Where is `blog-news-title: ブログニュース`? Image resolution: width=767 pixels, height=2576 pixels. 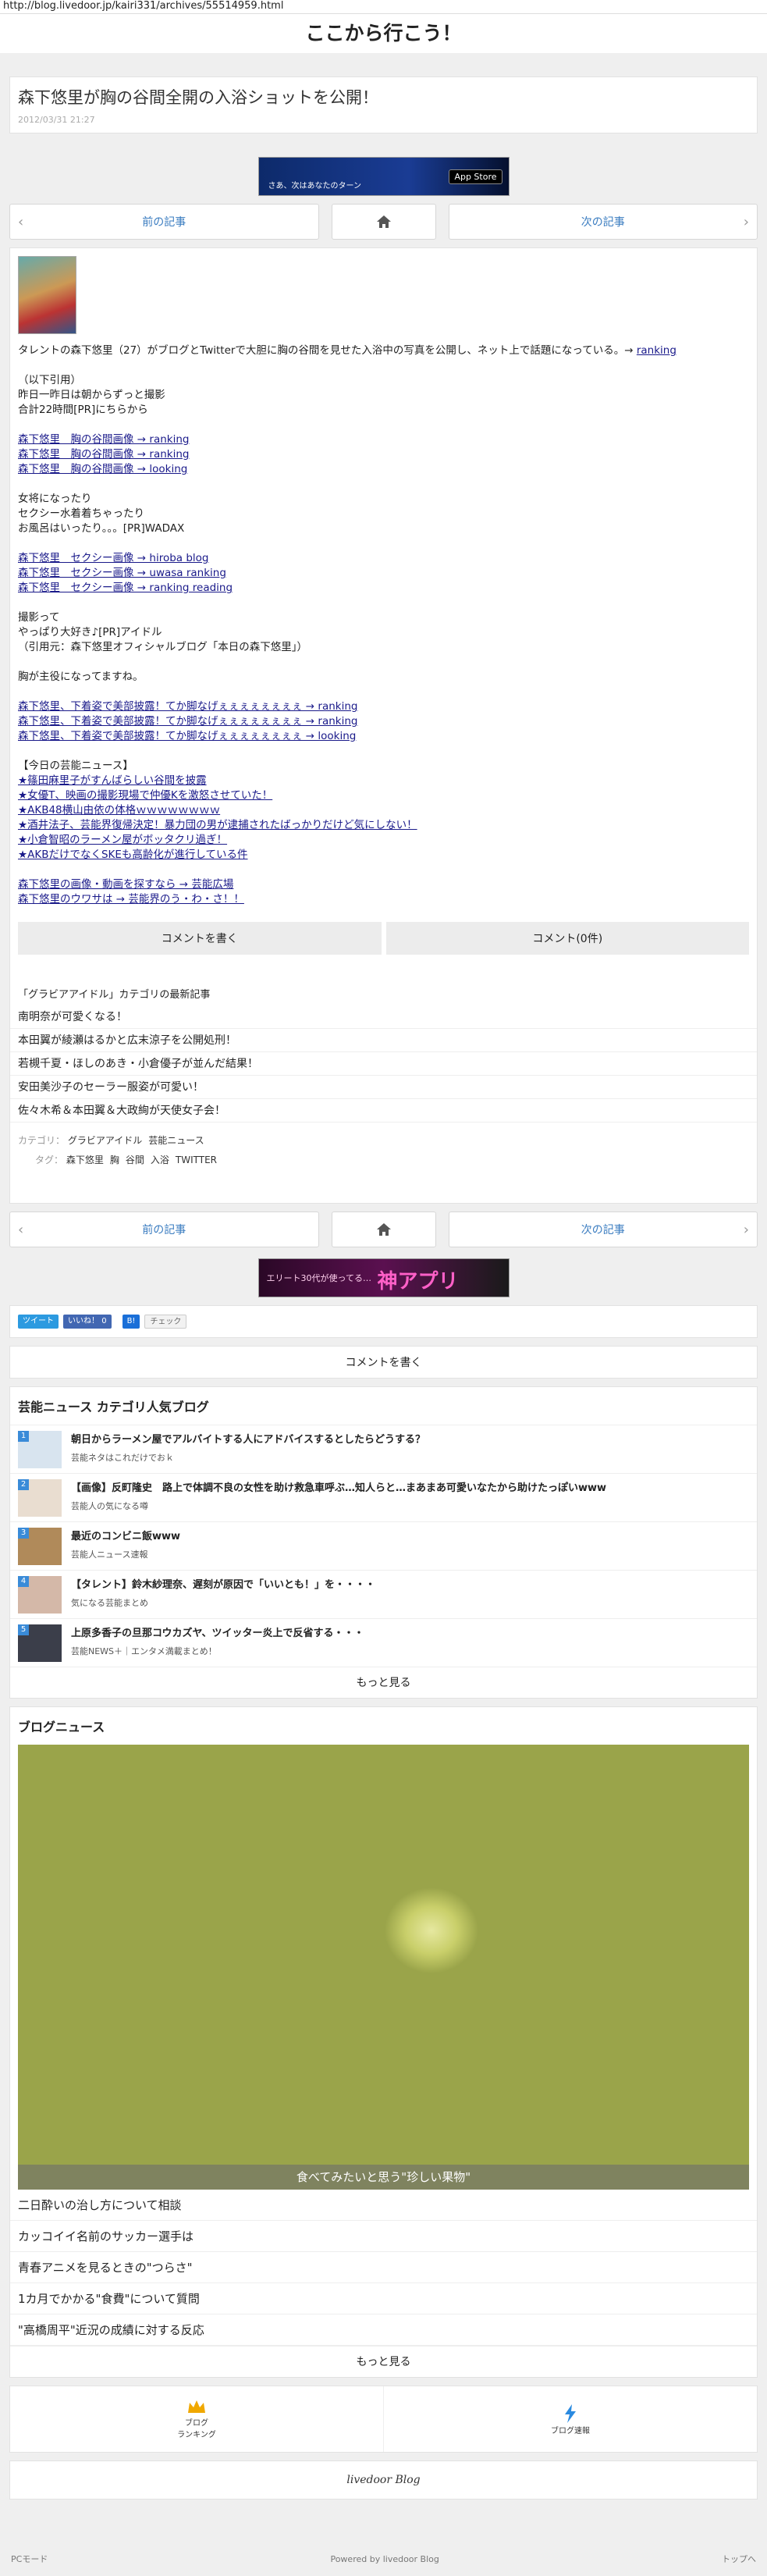
blog-news-title: ブログニュース is located at coordinates (61, 1727).